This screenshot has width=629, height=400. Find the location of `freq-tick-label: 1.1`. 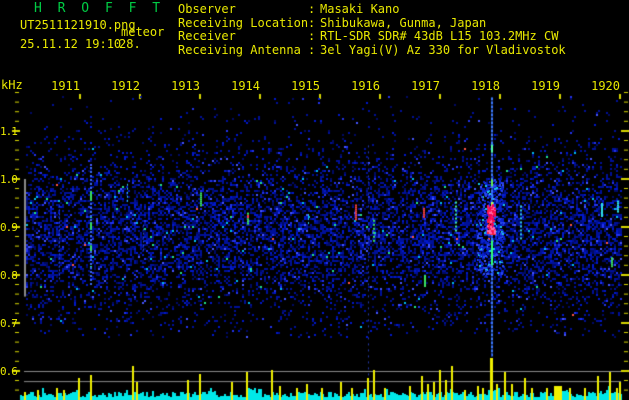

freq-tick-label: 1.1 is located at coordinates (9, 131).